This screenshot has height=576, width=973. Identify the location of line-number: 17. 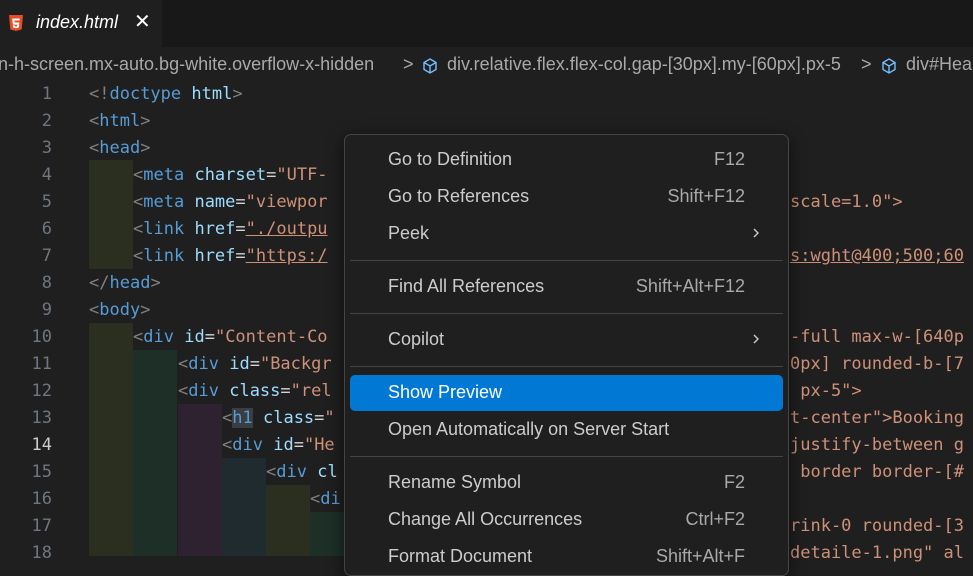
(41, 526).